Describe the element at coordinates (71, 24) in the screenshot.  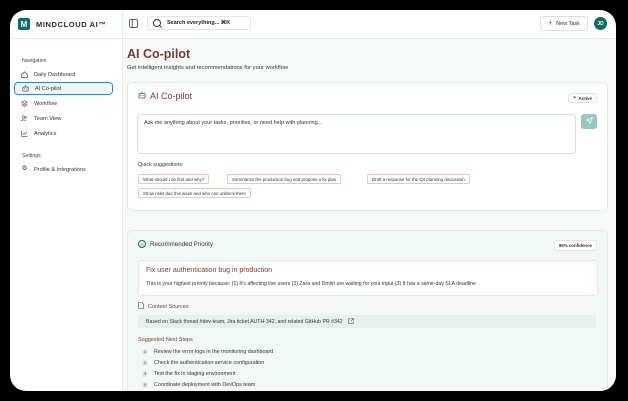
I see `brand-name: MINDCLOUD AI™` at that location.